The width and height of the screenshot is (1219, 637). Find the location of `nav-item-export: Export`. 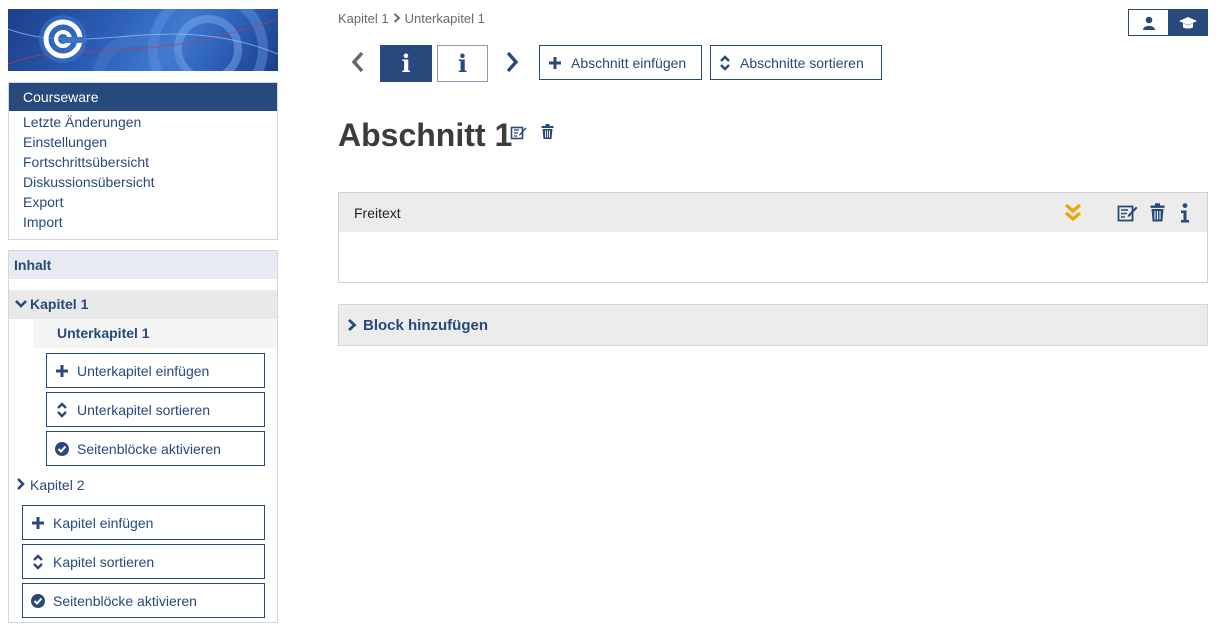

nav-item-export: Export is located at coordinates (143, 202).